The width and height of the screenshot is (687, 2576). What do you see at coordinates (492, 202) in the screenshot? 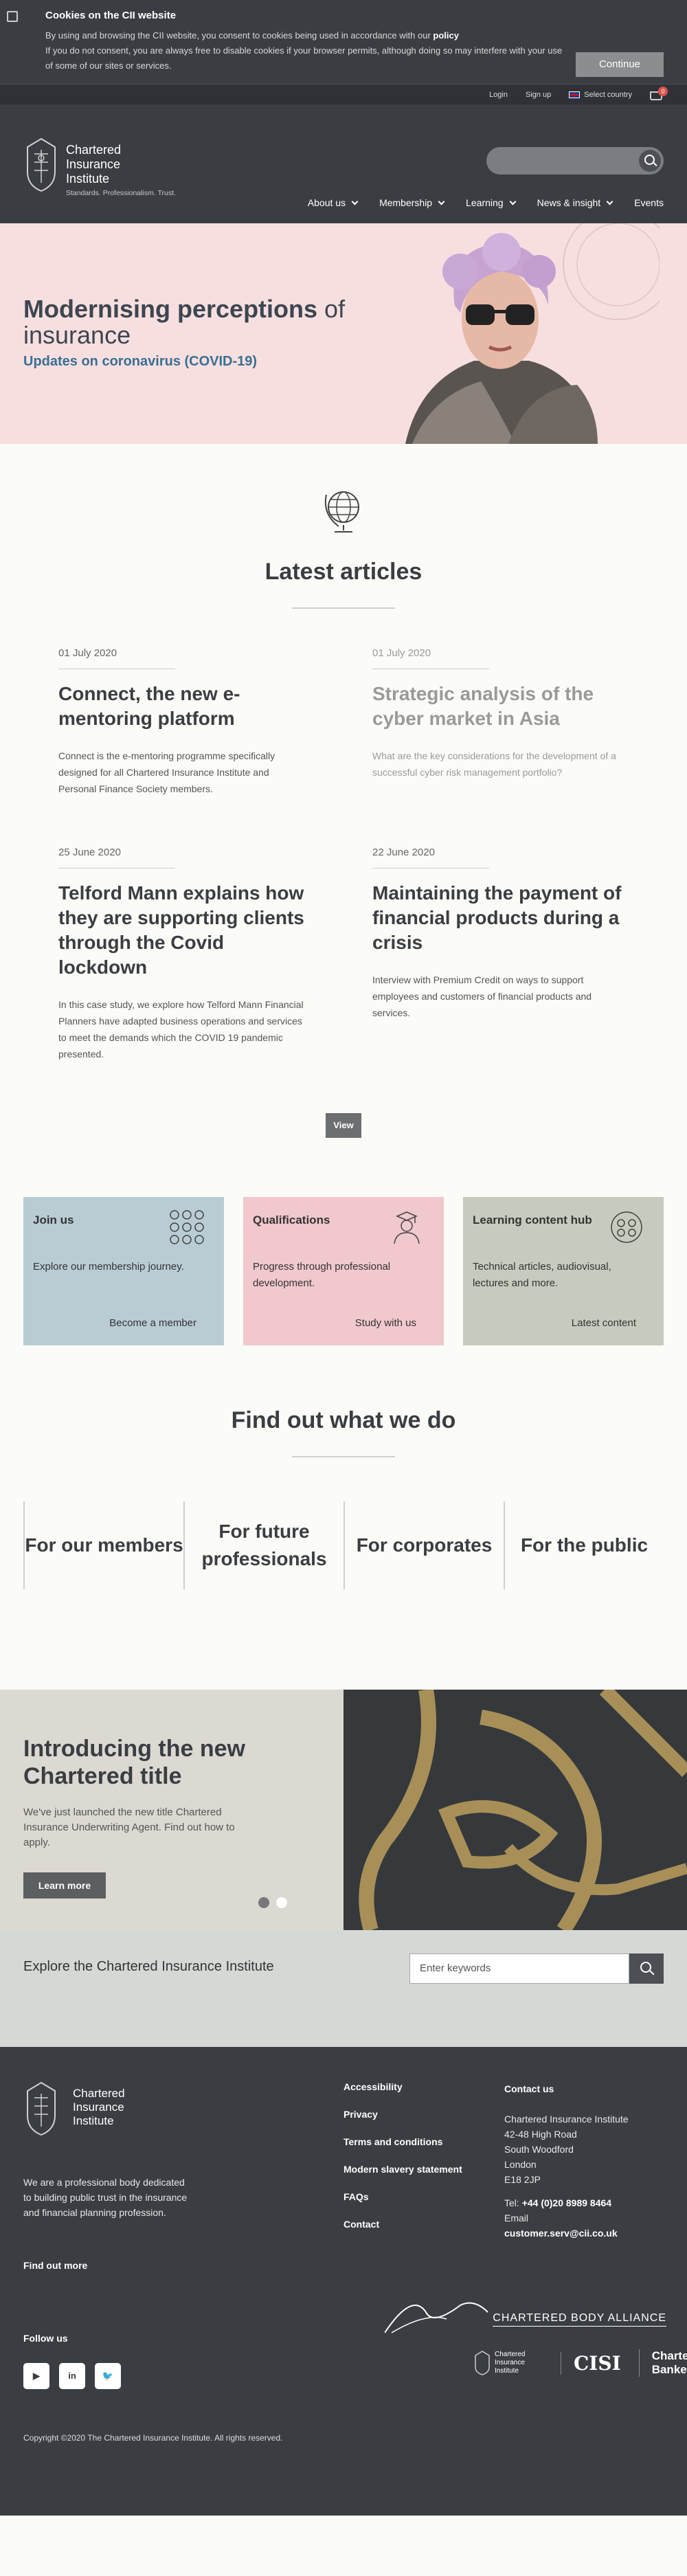
I see `nav-learning: Learning` at bounding box center [492, 202].